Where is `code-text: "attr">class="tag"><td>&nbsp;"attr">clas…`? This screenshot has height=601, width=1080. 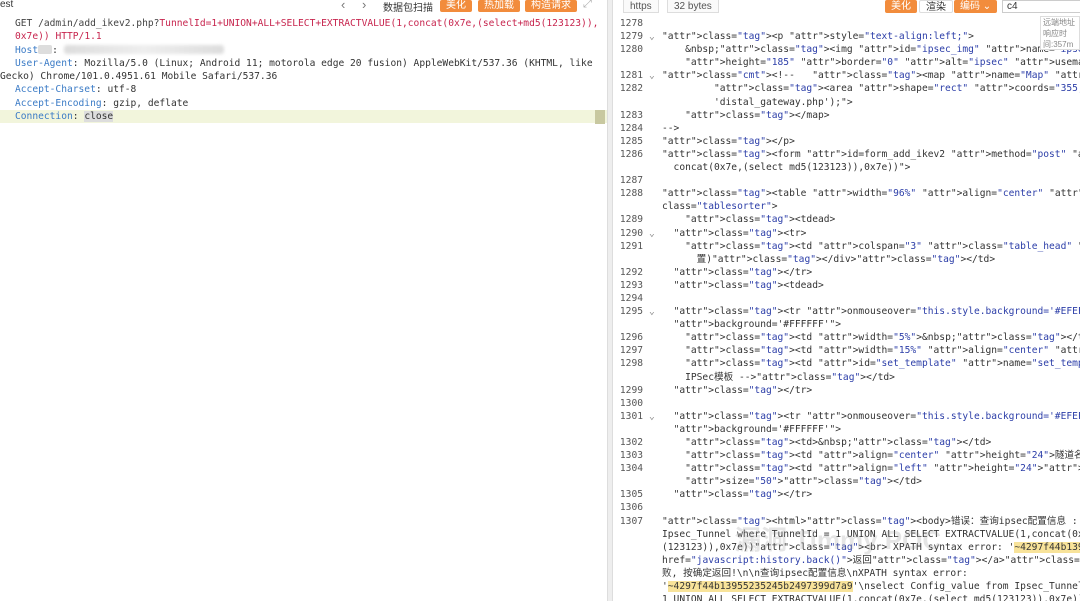
code-text: "attr">class="tag"><td>&nbsp;"attr">clas… is located at coordinates (838, 442).